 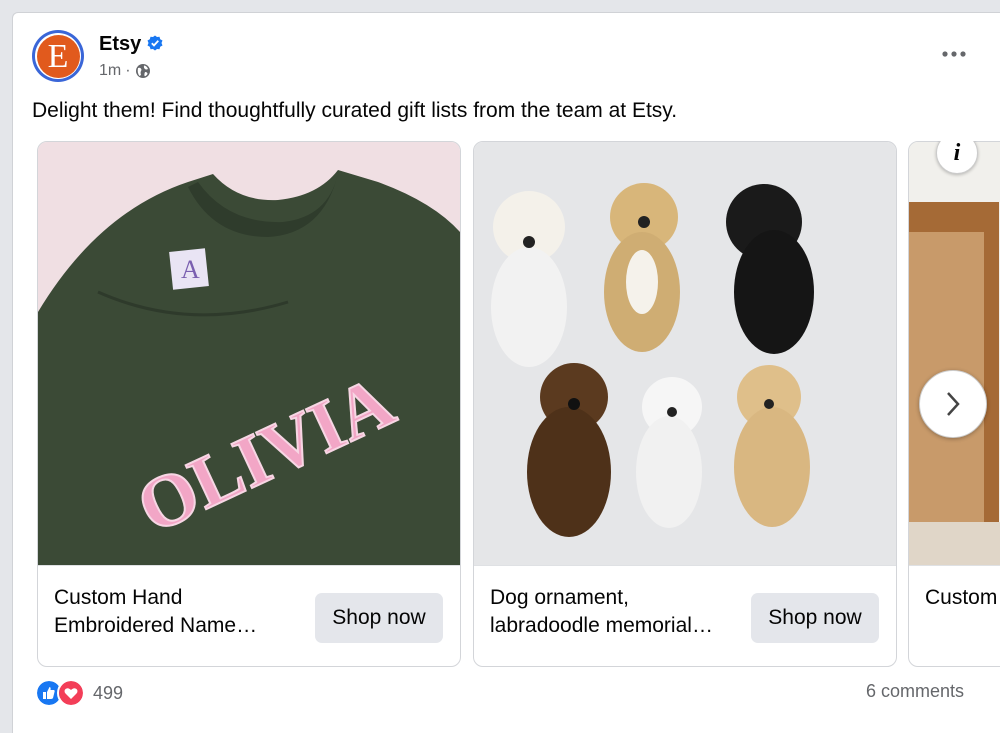 I want to click on svg-text: A, so click(x=190, y=269).